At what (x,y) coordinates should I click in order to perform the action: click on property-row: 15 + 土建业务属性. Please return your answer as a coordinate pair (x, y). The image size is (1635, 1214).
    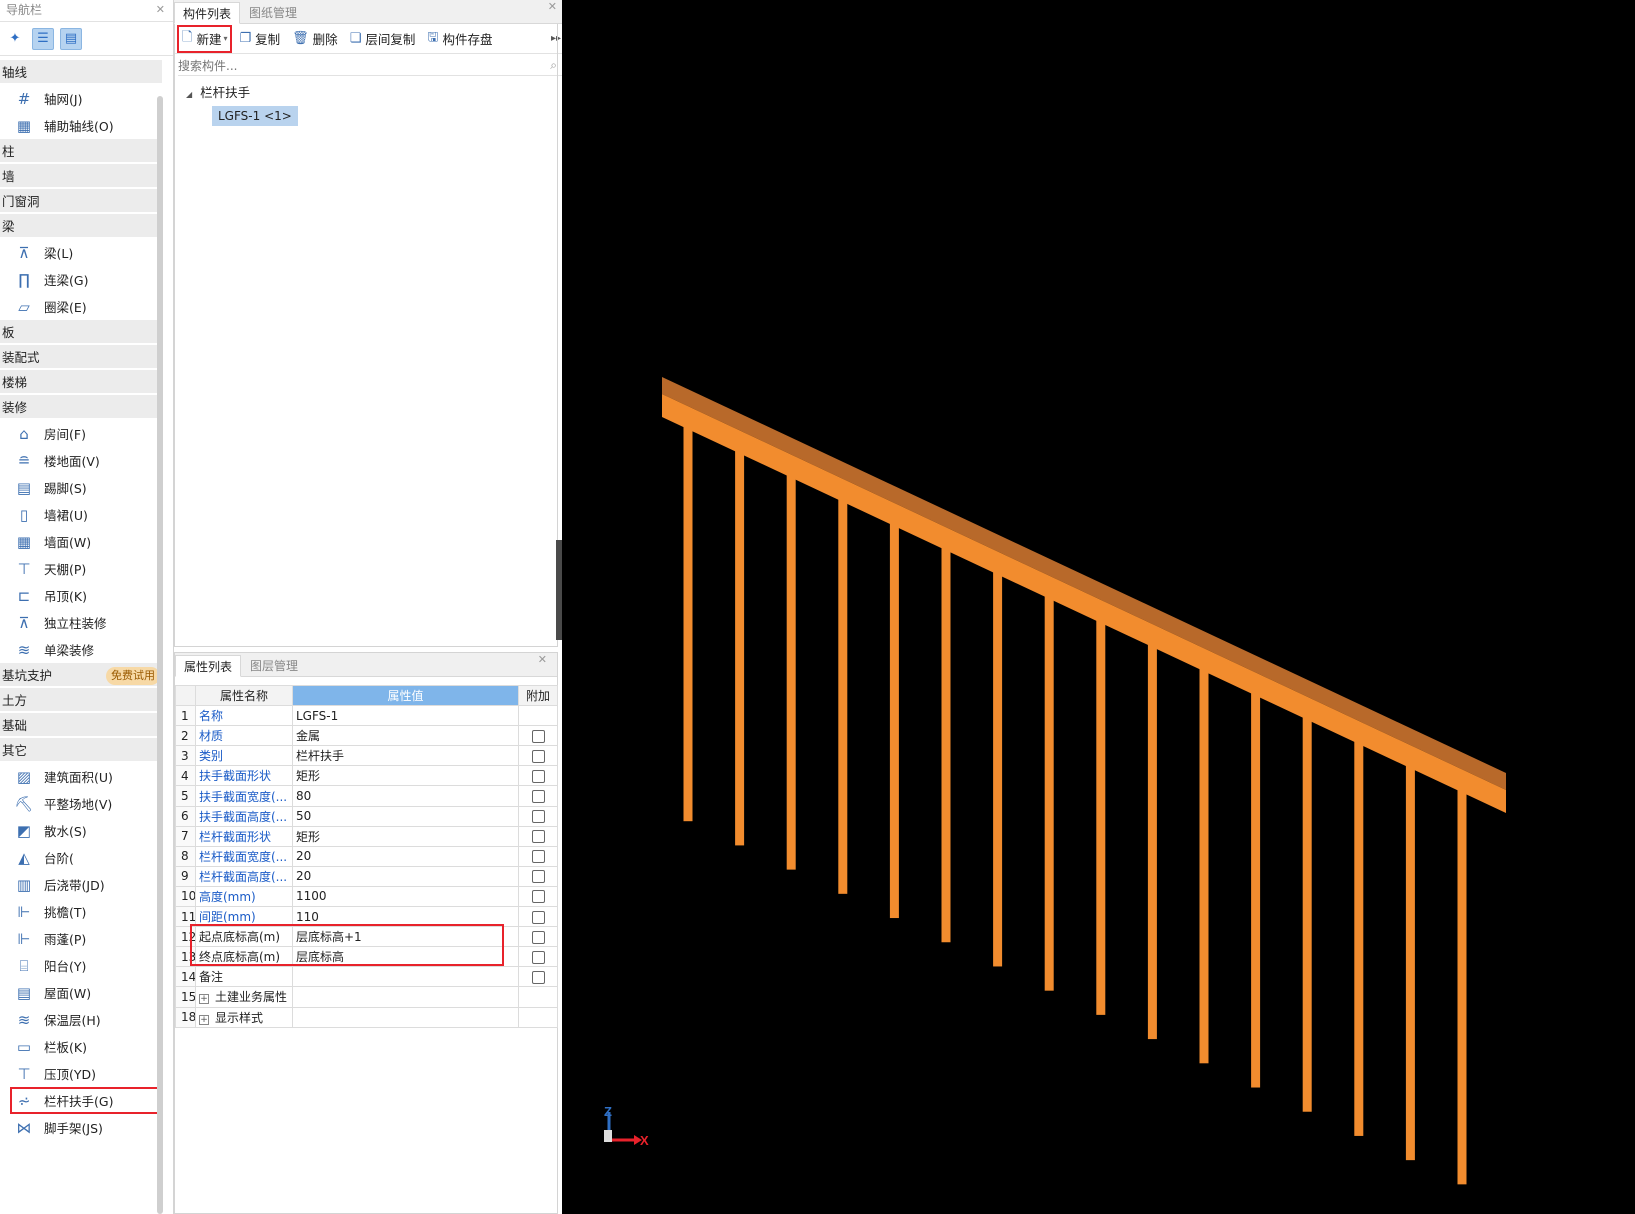
    Looking at the image, I should click on (366, 997).